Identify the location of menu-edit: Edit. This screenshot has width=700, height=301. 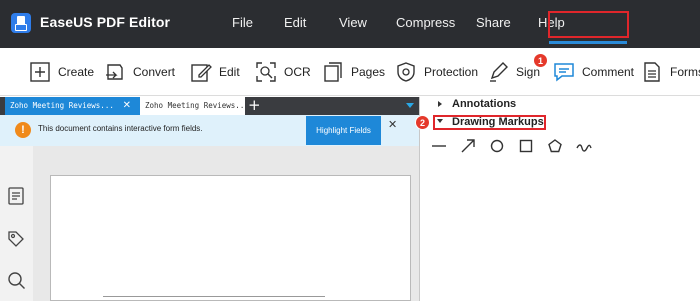
(295, 22).